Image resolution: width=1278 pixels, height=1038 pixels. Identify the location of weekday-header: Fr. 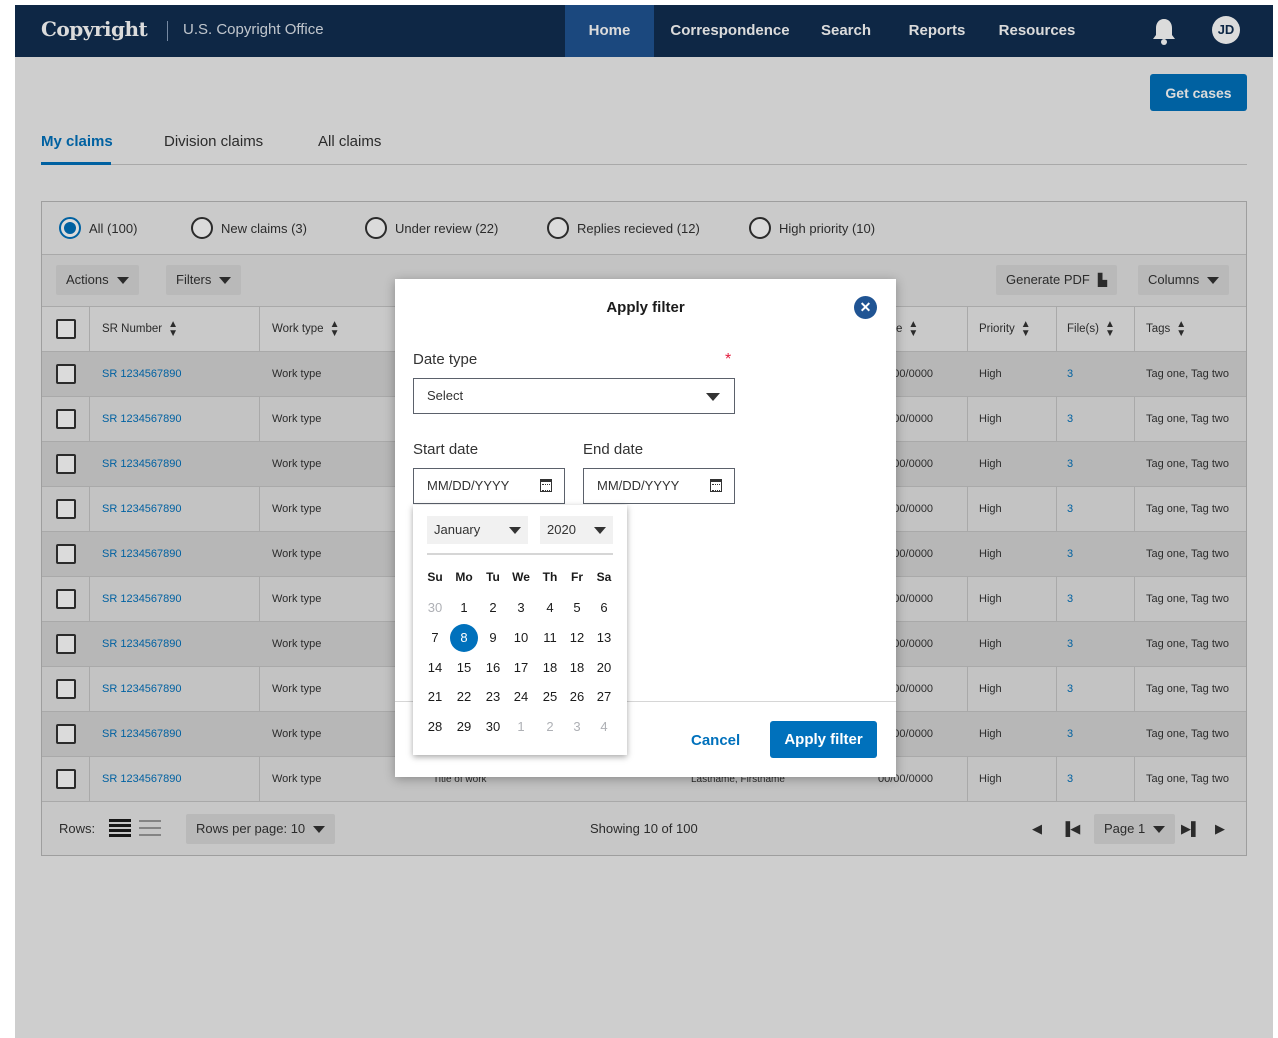
(577, 577).